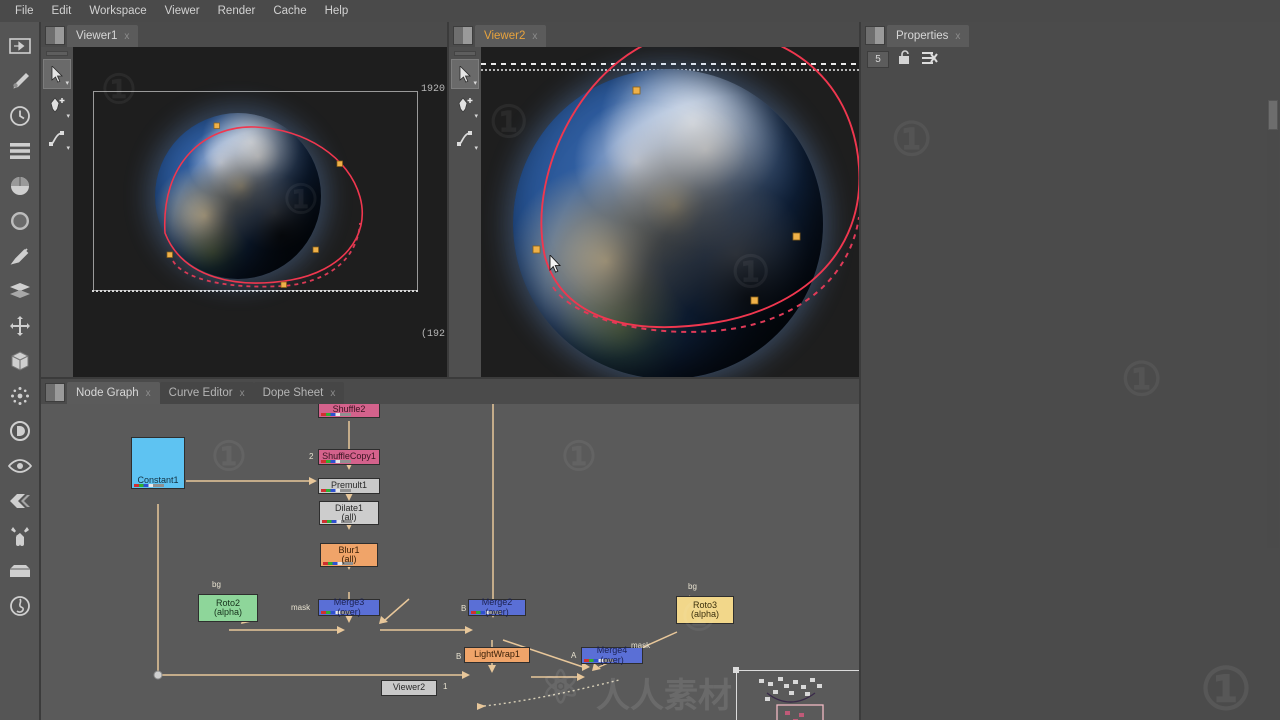 Image resolution: width=1280 pixels, height=720 pixels. I want to click on watermark: ①, so click(912, 139).